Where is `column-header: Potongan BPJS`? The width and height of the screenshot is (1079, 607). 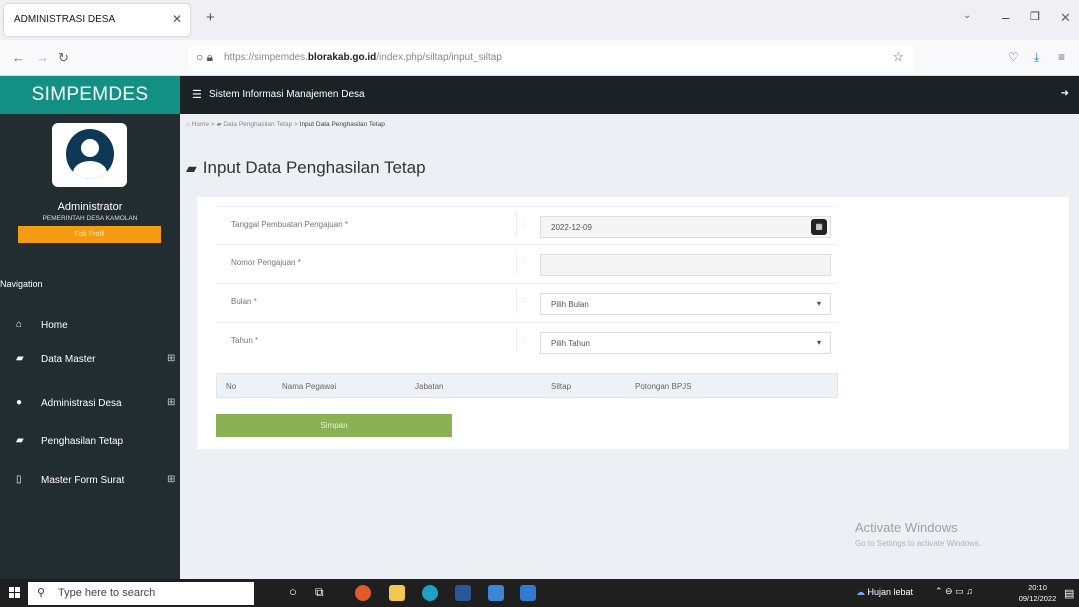 column-header: Potongan BPJS is located at coordinates (663, 386).